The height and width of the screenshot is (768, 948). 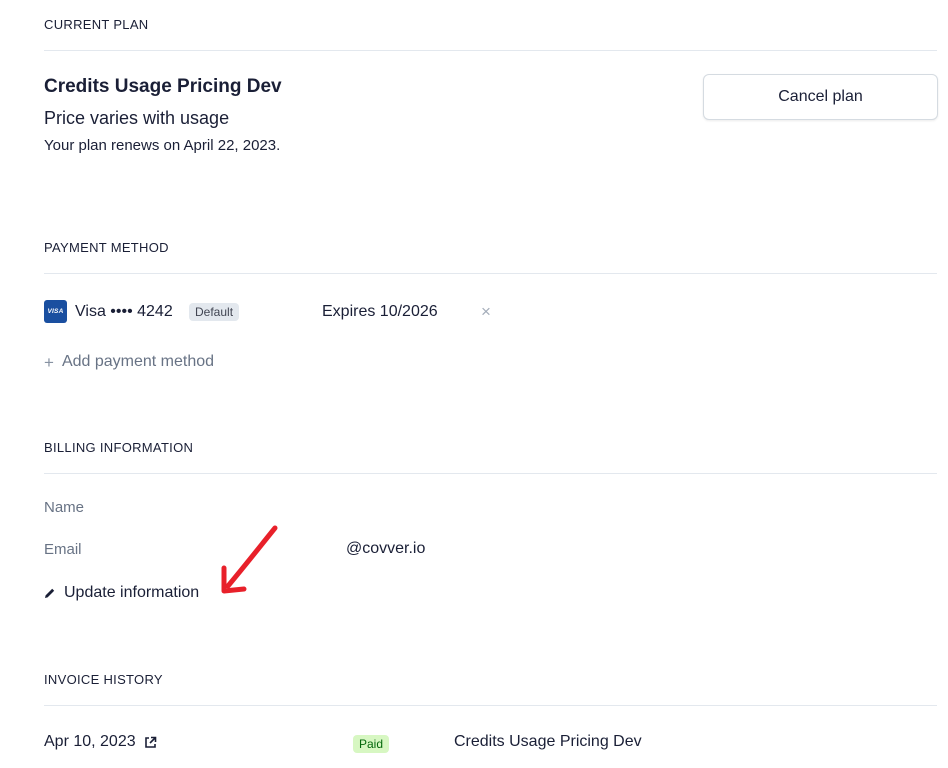 I want to click on name-label: Name, so click(x=64, y=507).